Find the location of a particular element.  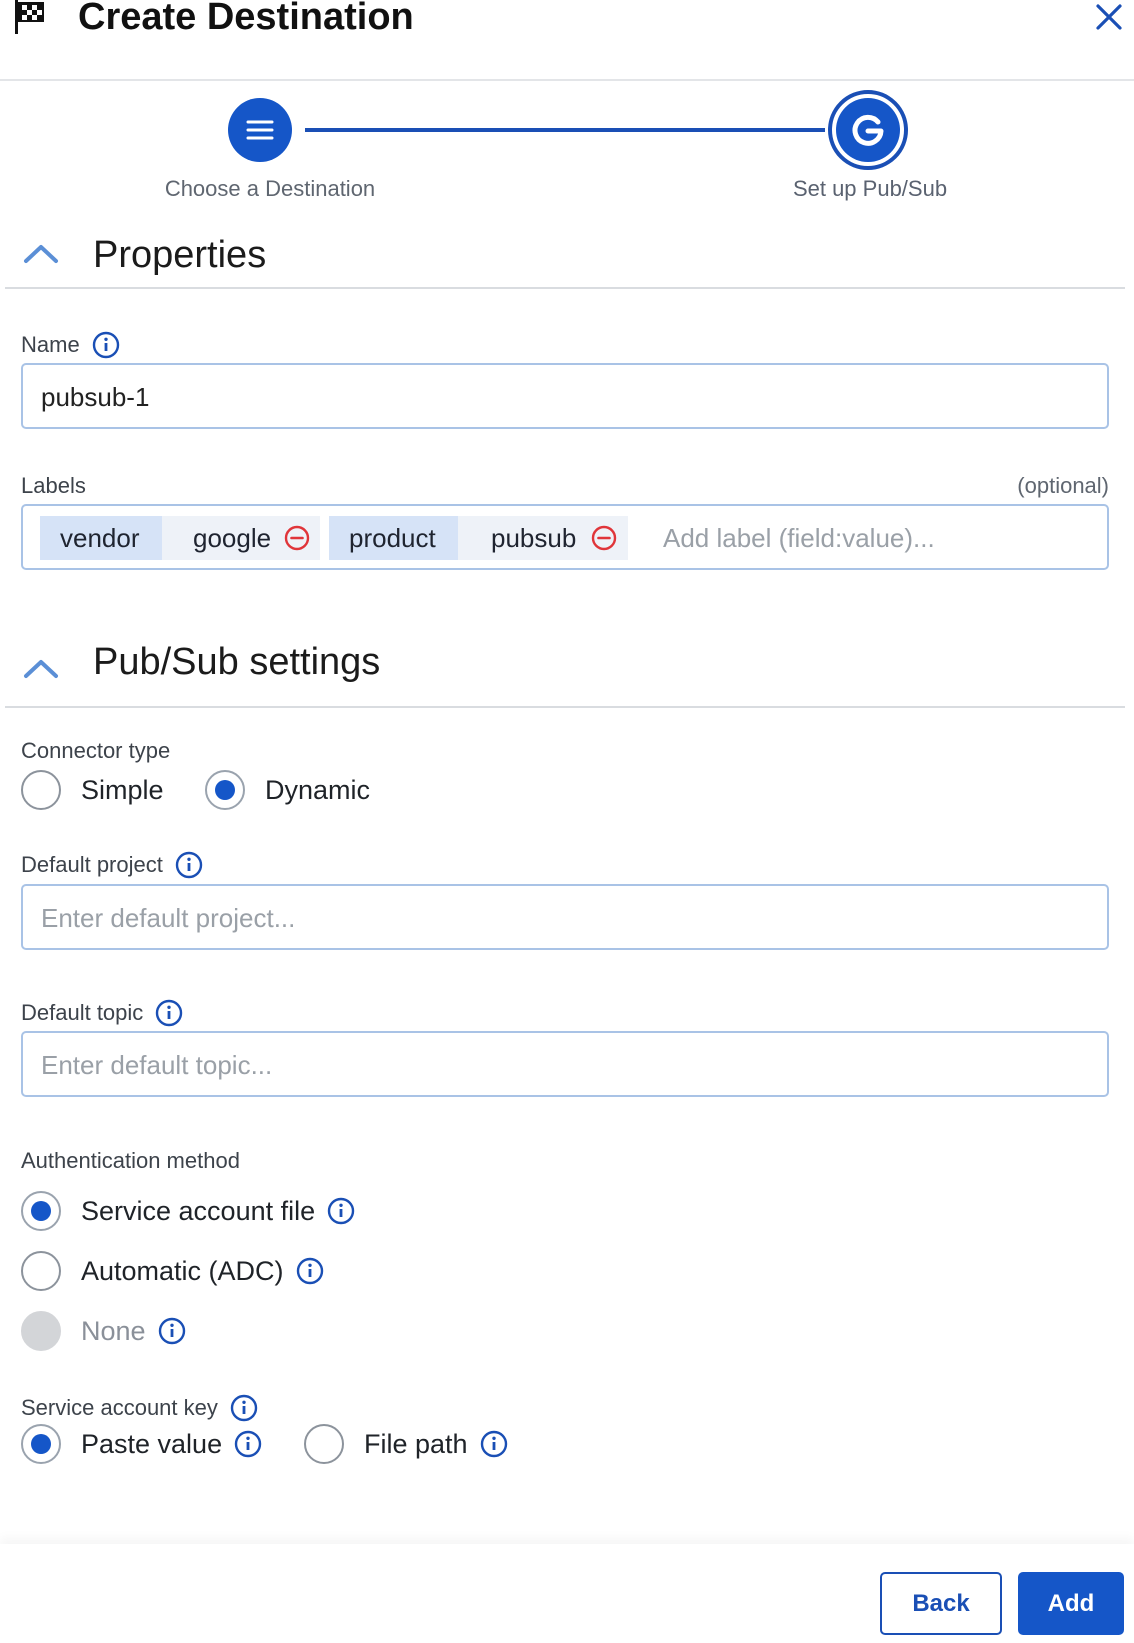

name-label-text: Name is located at coordinates (50, 344).